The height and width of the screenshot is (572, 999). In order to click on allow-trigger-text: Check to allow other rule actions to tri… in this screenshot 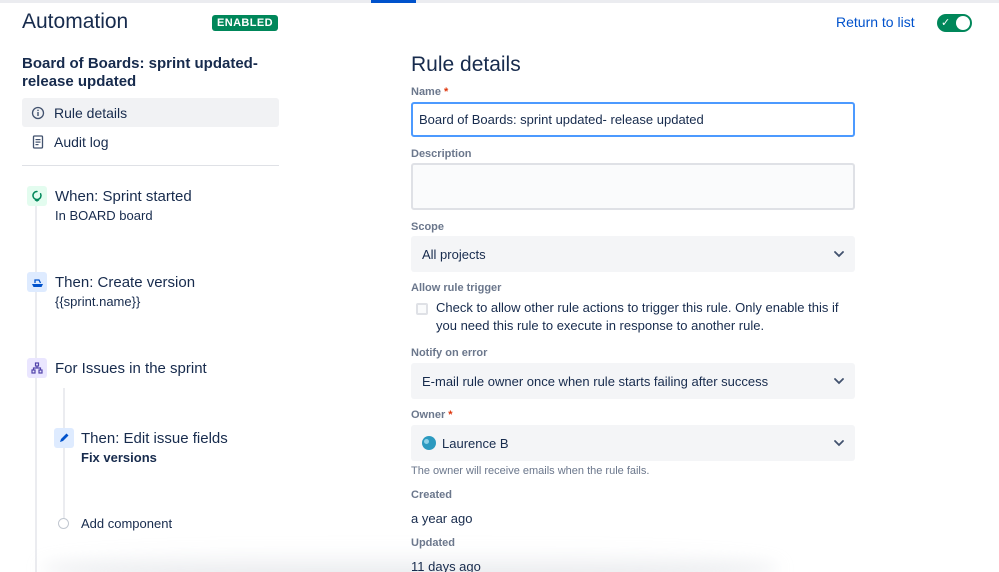, I will do `click(637, 316)`.